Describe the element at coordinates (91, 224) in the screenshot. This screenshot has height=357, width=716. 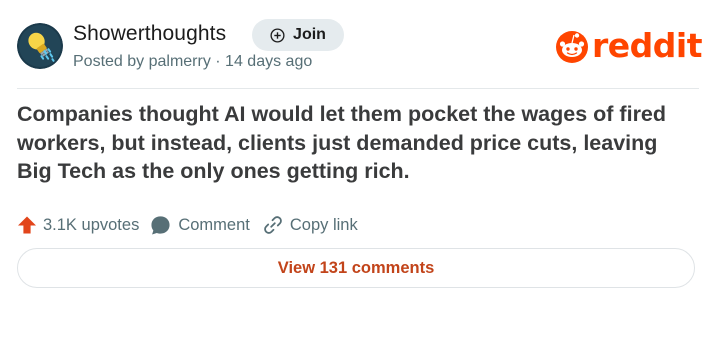
I see `upvote-count: 3.1K upvotes` at that location.